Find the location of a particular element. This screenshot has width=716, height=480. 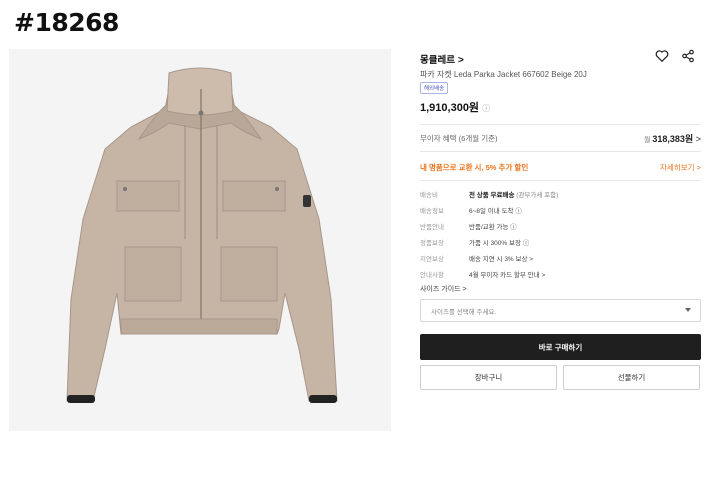

spec-row-delay-compensation: 지연보상 배송 지연 시 3% 보상 > is located at coordinates (560, 261).